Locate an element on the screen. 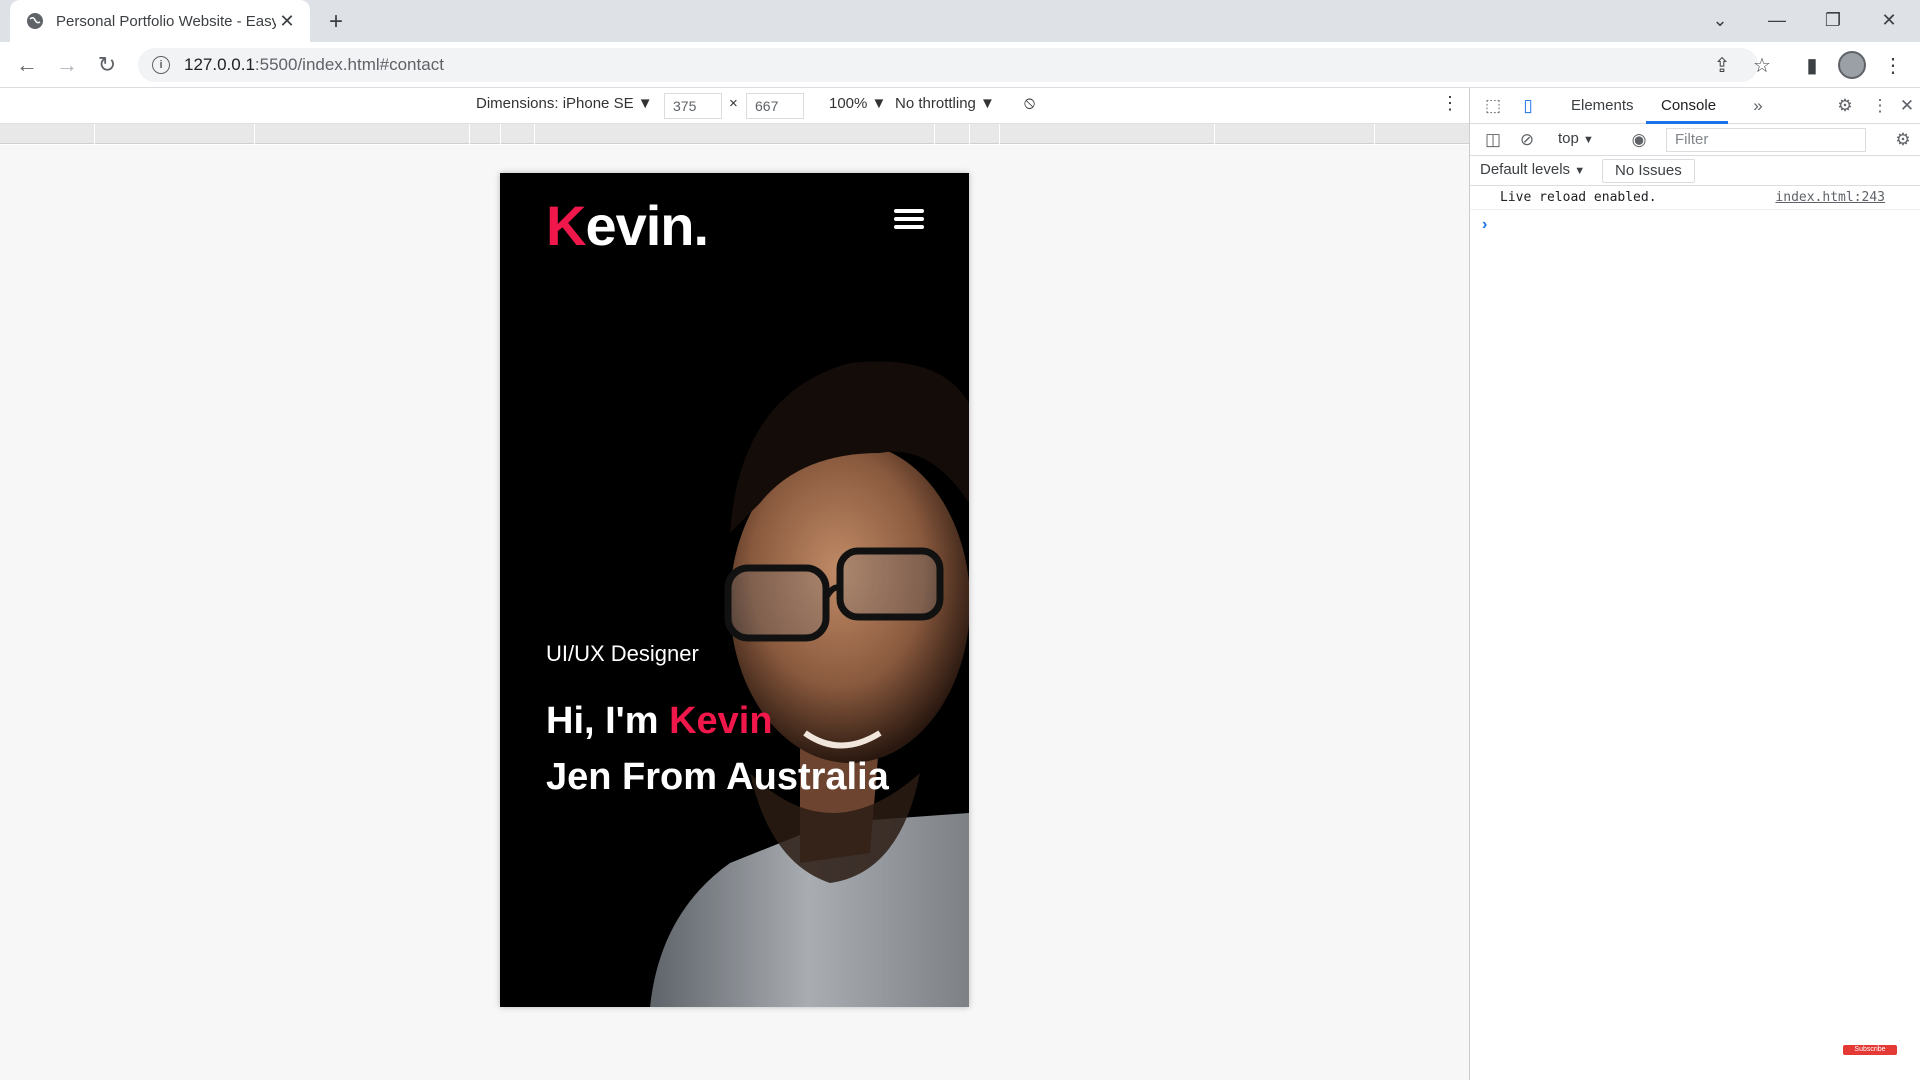  subscribe-badge: Subscribe is located at coordinates (1870, 1050).